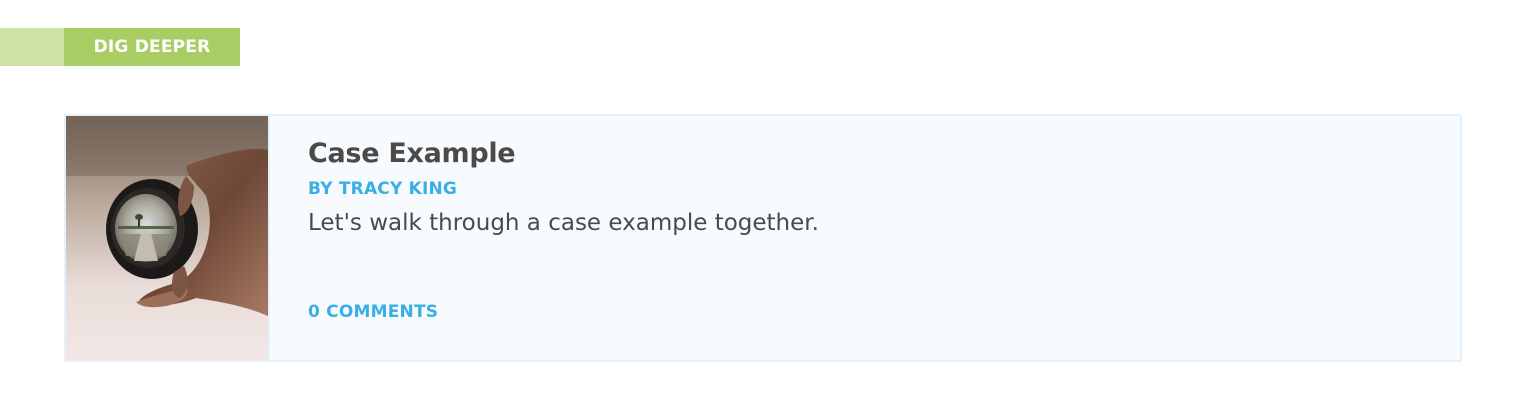  I want to click on post-title: Case Example, so click(412, 153).